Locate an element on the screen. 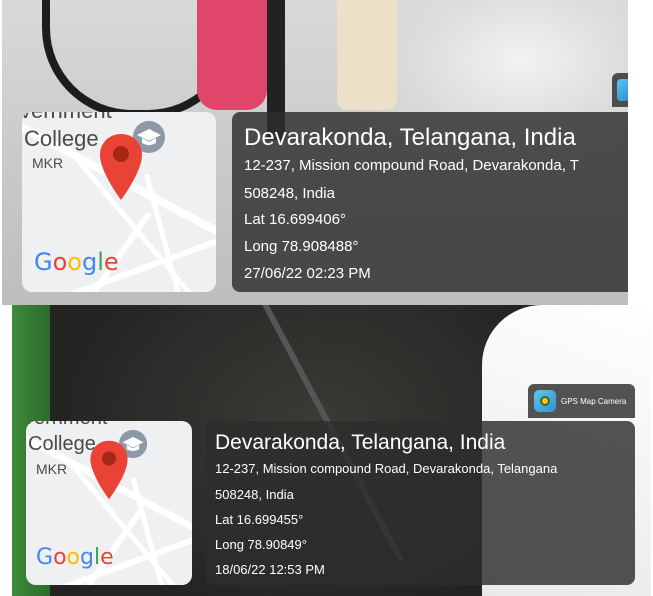  latitude: Lat 16.699455° is located at coordinates (259, 519).